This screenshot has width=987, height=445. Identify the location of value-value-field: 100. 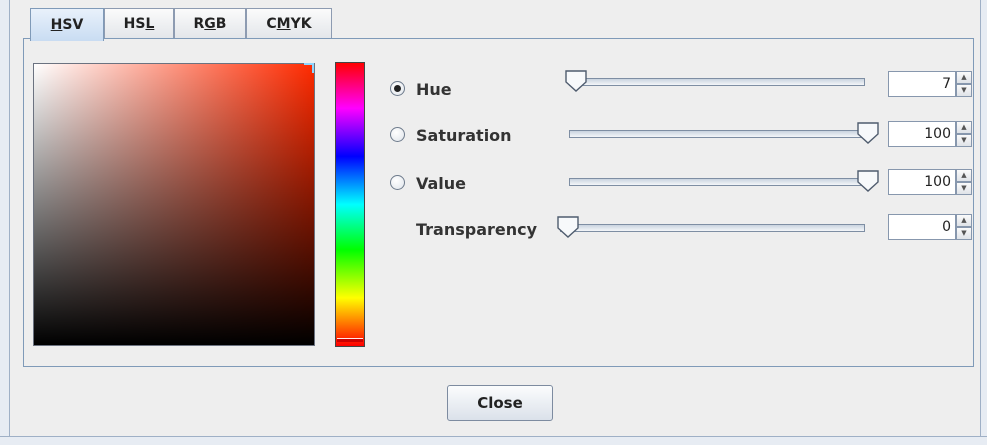
(922, 182).